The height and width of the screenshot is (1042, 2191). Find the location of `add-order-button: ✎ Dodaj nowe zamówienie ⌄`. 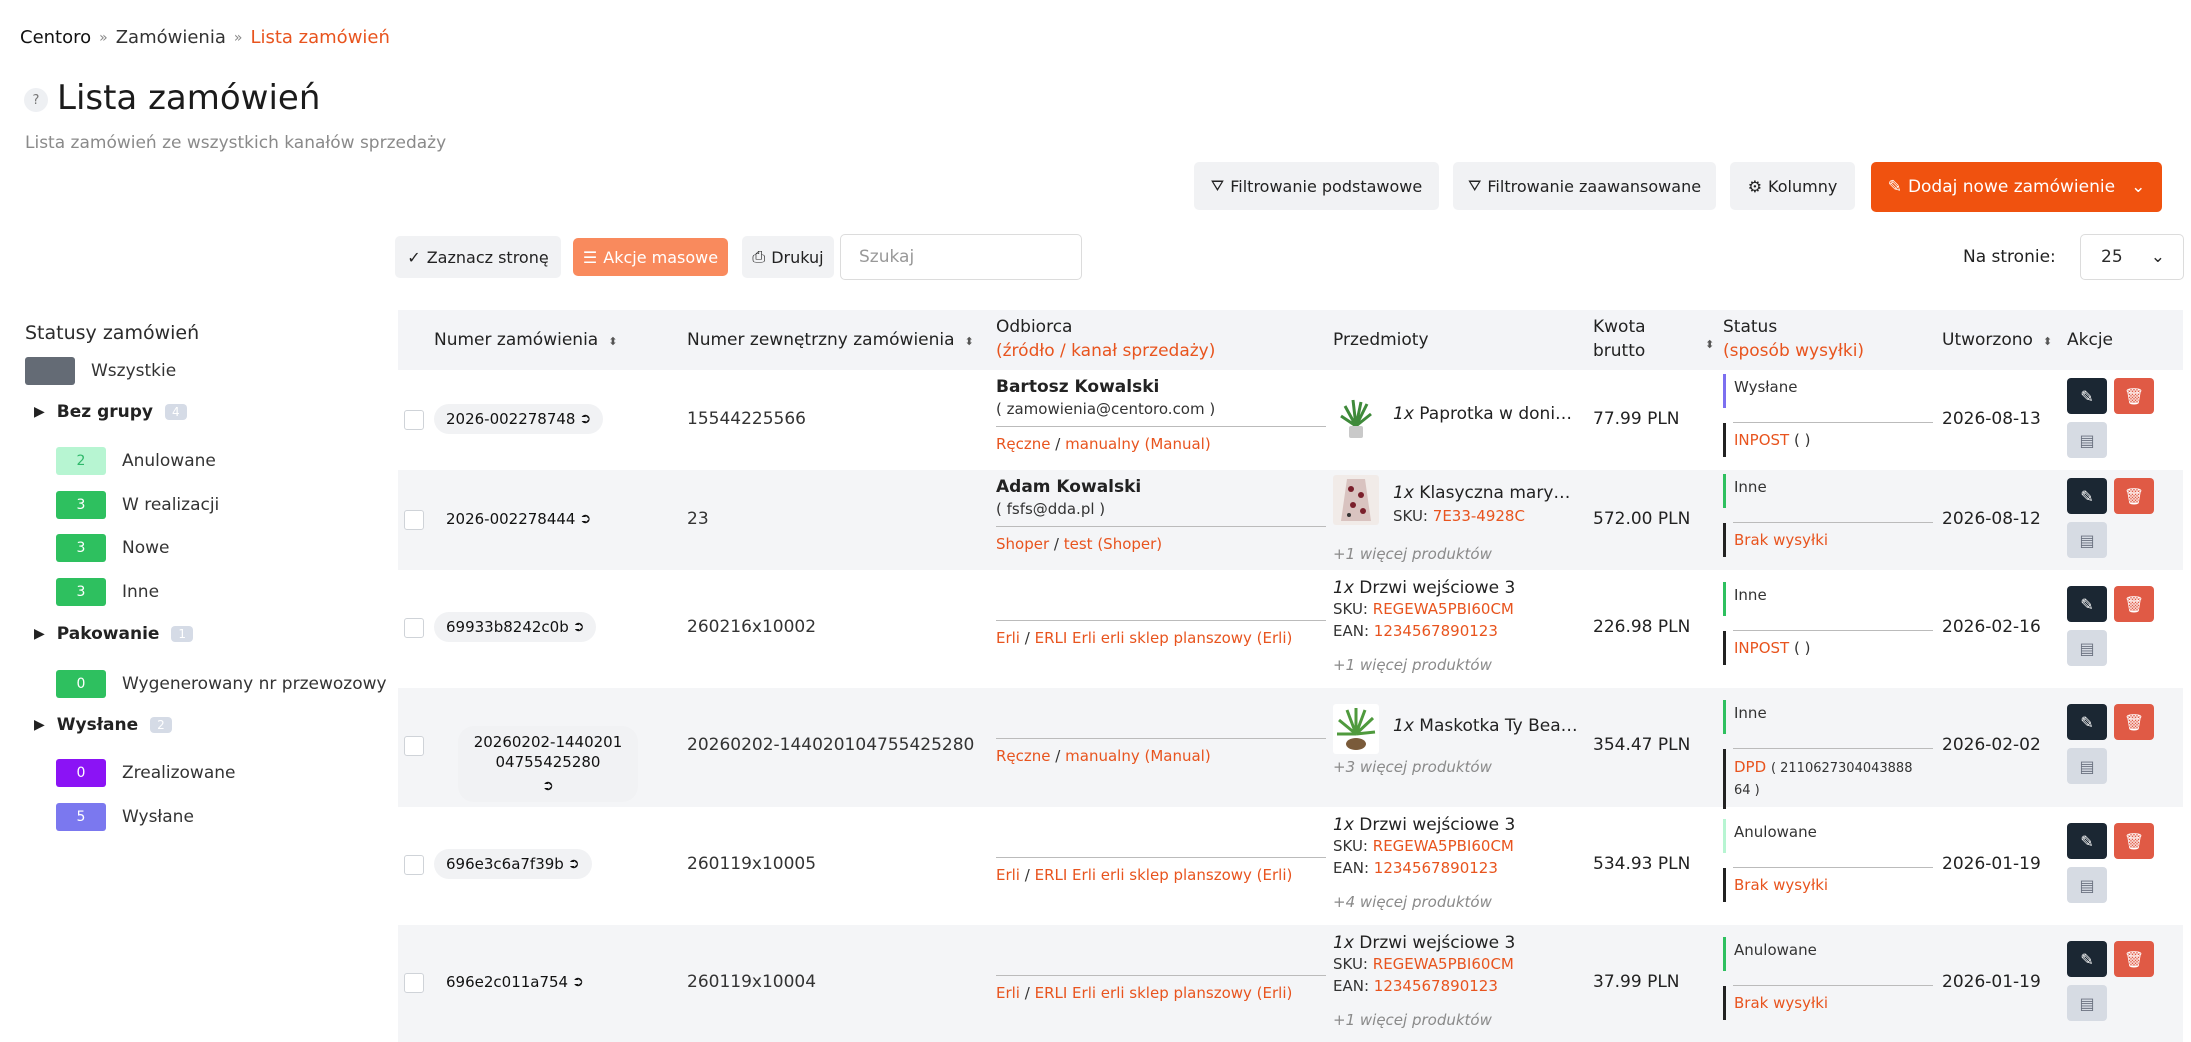

add-order-button: ✎ Dodaj nowe zamówienie ⌄ is located at coordinates (2016, 187).